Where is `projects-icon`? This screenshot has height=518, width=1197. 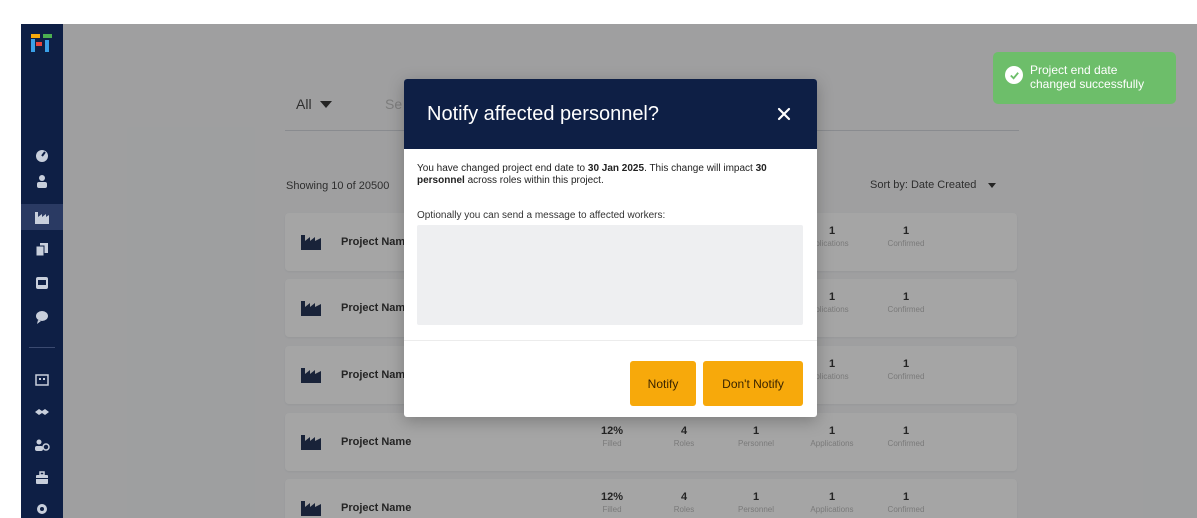 projects-icon is located at coordinates (42, 217).